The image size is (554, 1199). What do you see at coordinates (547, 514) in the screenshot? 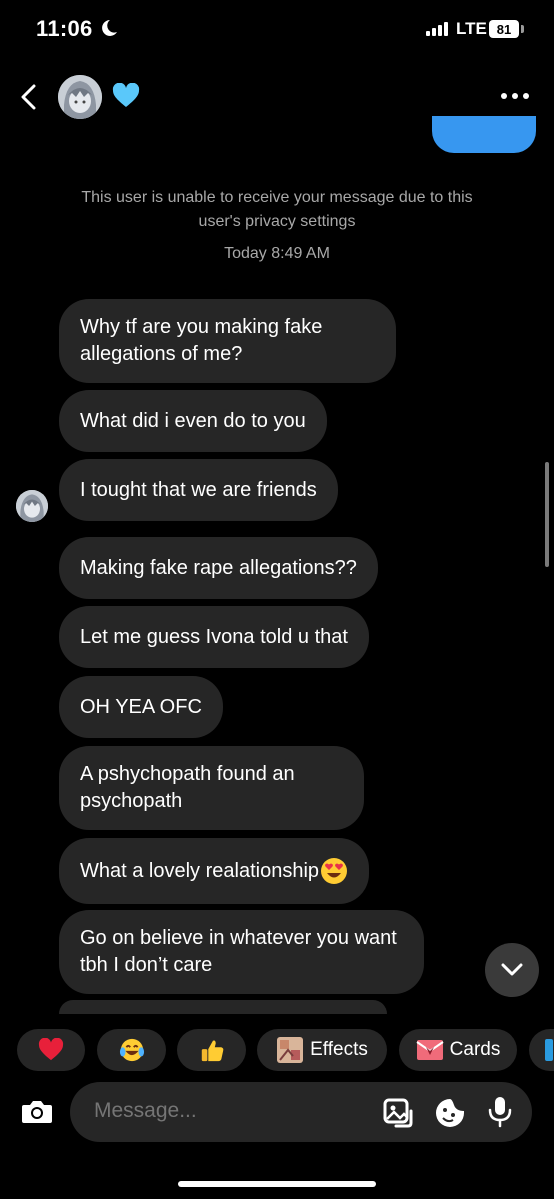
I see `scrollbar` at bounding box center [547, 514].